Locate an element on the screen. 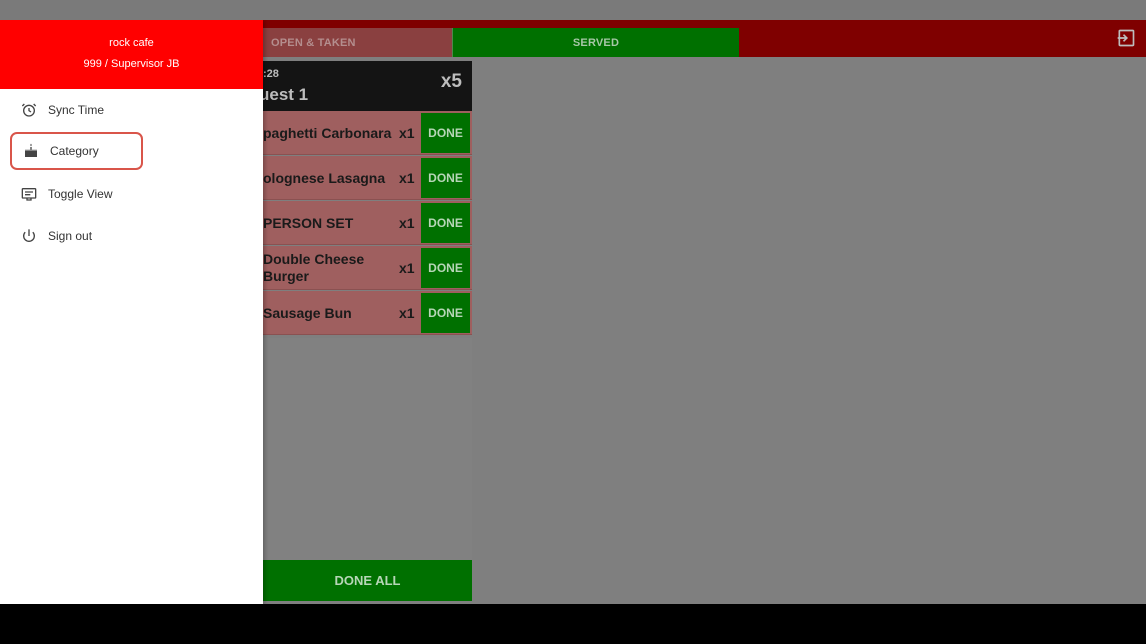  order-header: :28 uest 1 x5 is located at coordinates (365, 86).